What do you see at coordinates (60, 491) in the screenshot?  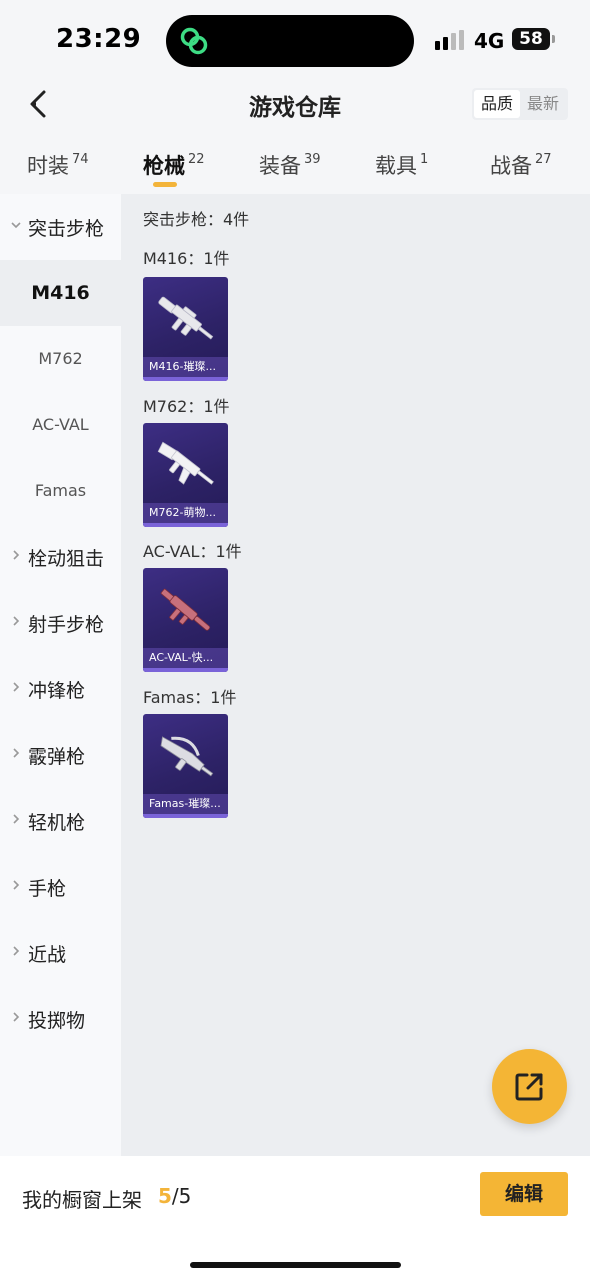 I see `sidebar-item-famas: Famas` at bounding box center [60, 491].